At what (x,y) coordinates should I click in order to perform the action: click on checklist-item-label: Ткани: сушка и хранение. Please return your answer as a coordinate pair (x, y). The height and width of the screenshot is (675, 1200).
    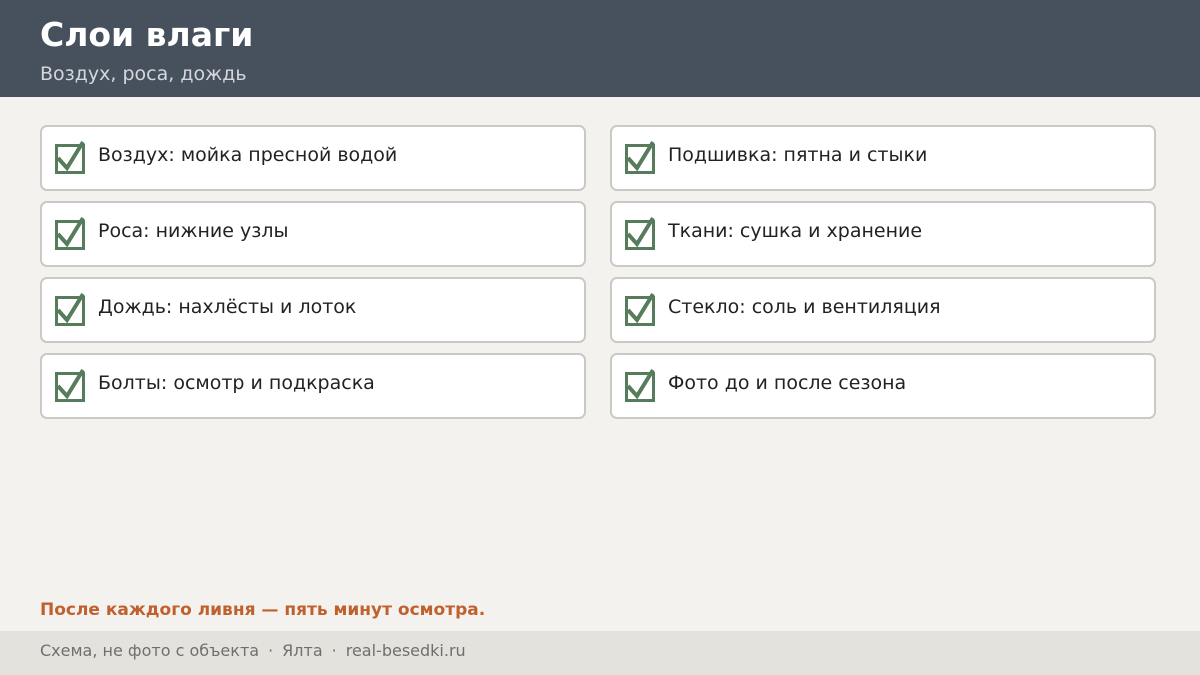
    Looking at the image, I should click on (795, 231).